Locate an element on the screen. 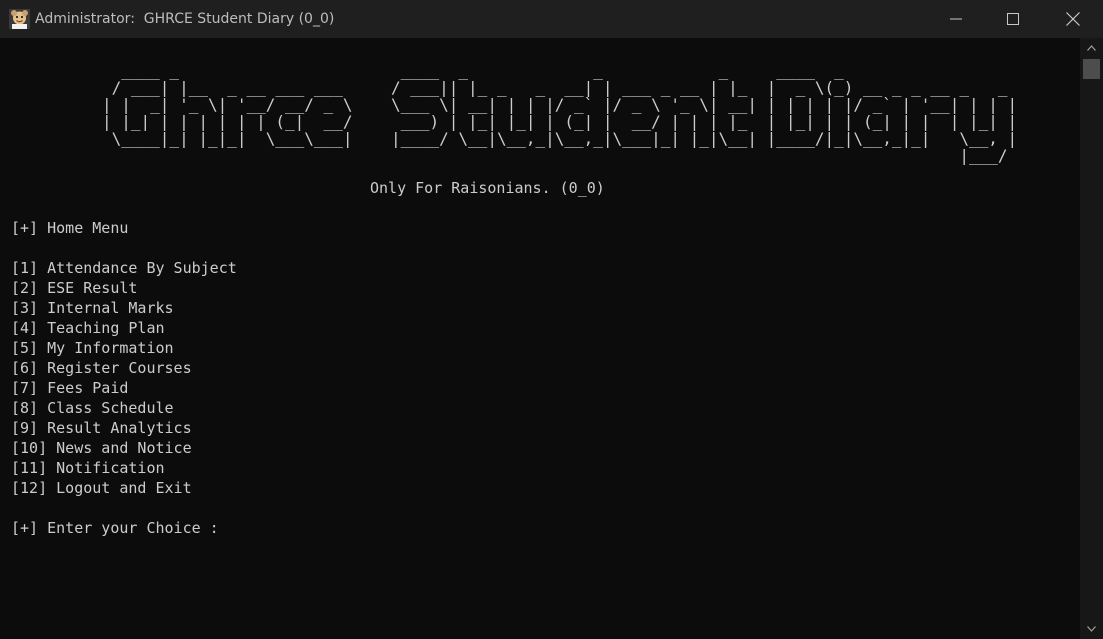 Image resolution: width=1103 pixels, height=639 pixels. banner-line: |___/ is located at coordinates (560, 155).